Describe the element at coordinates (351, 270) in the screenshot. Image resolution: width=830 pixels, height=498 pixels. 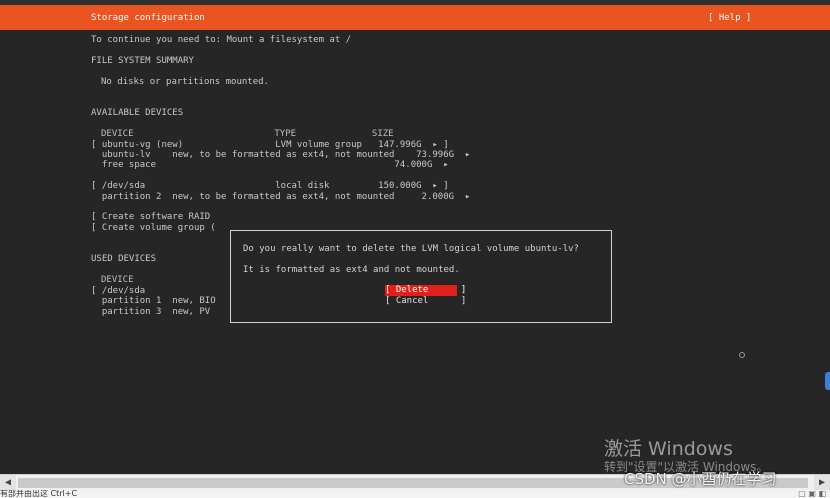
I see `dialog-detail: It is formatted as ext4 and not mounted.` at that location.